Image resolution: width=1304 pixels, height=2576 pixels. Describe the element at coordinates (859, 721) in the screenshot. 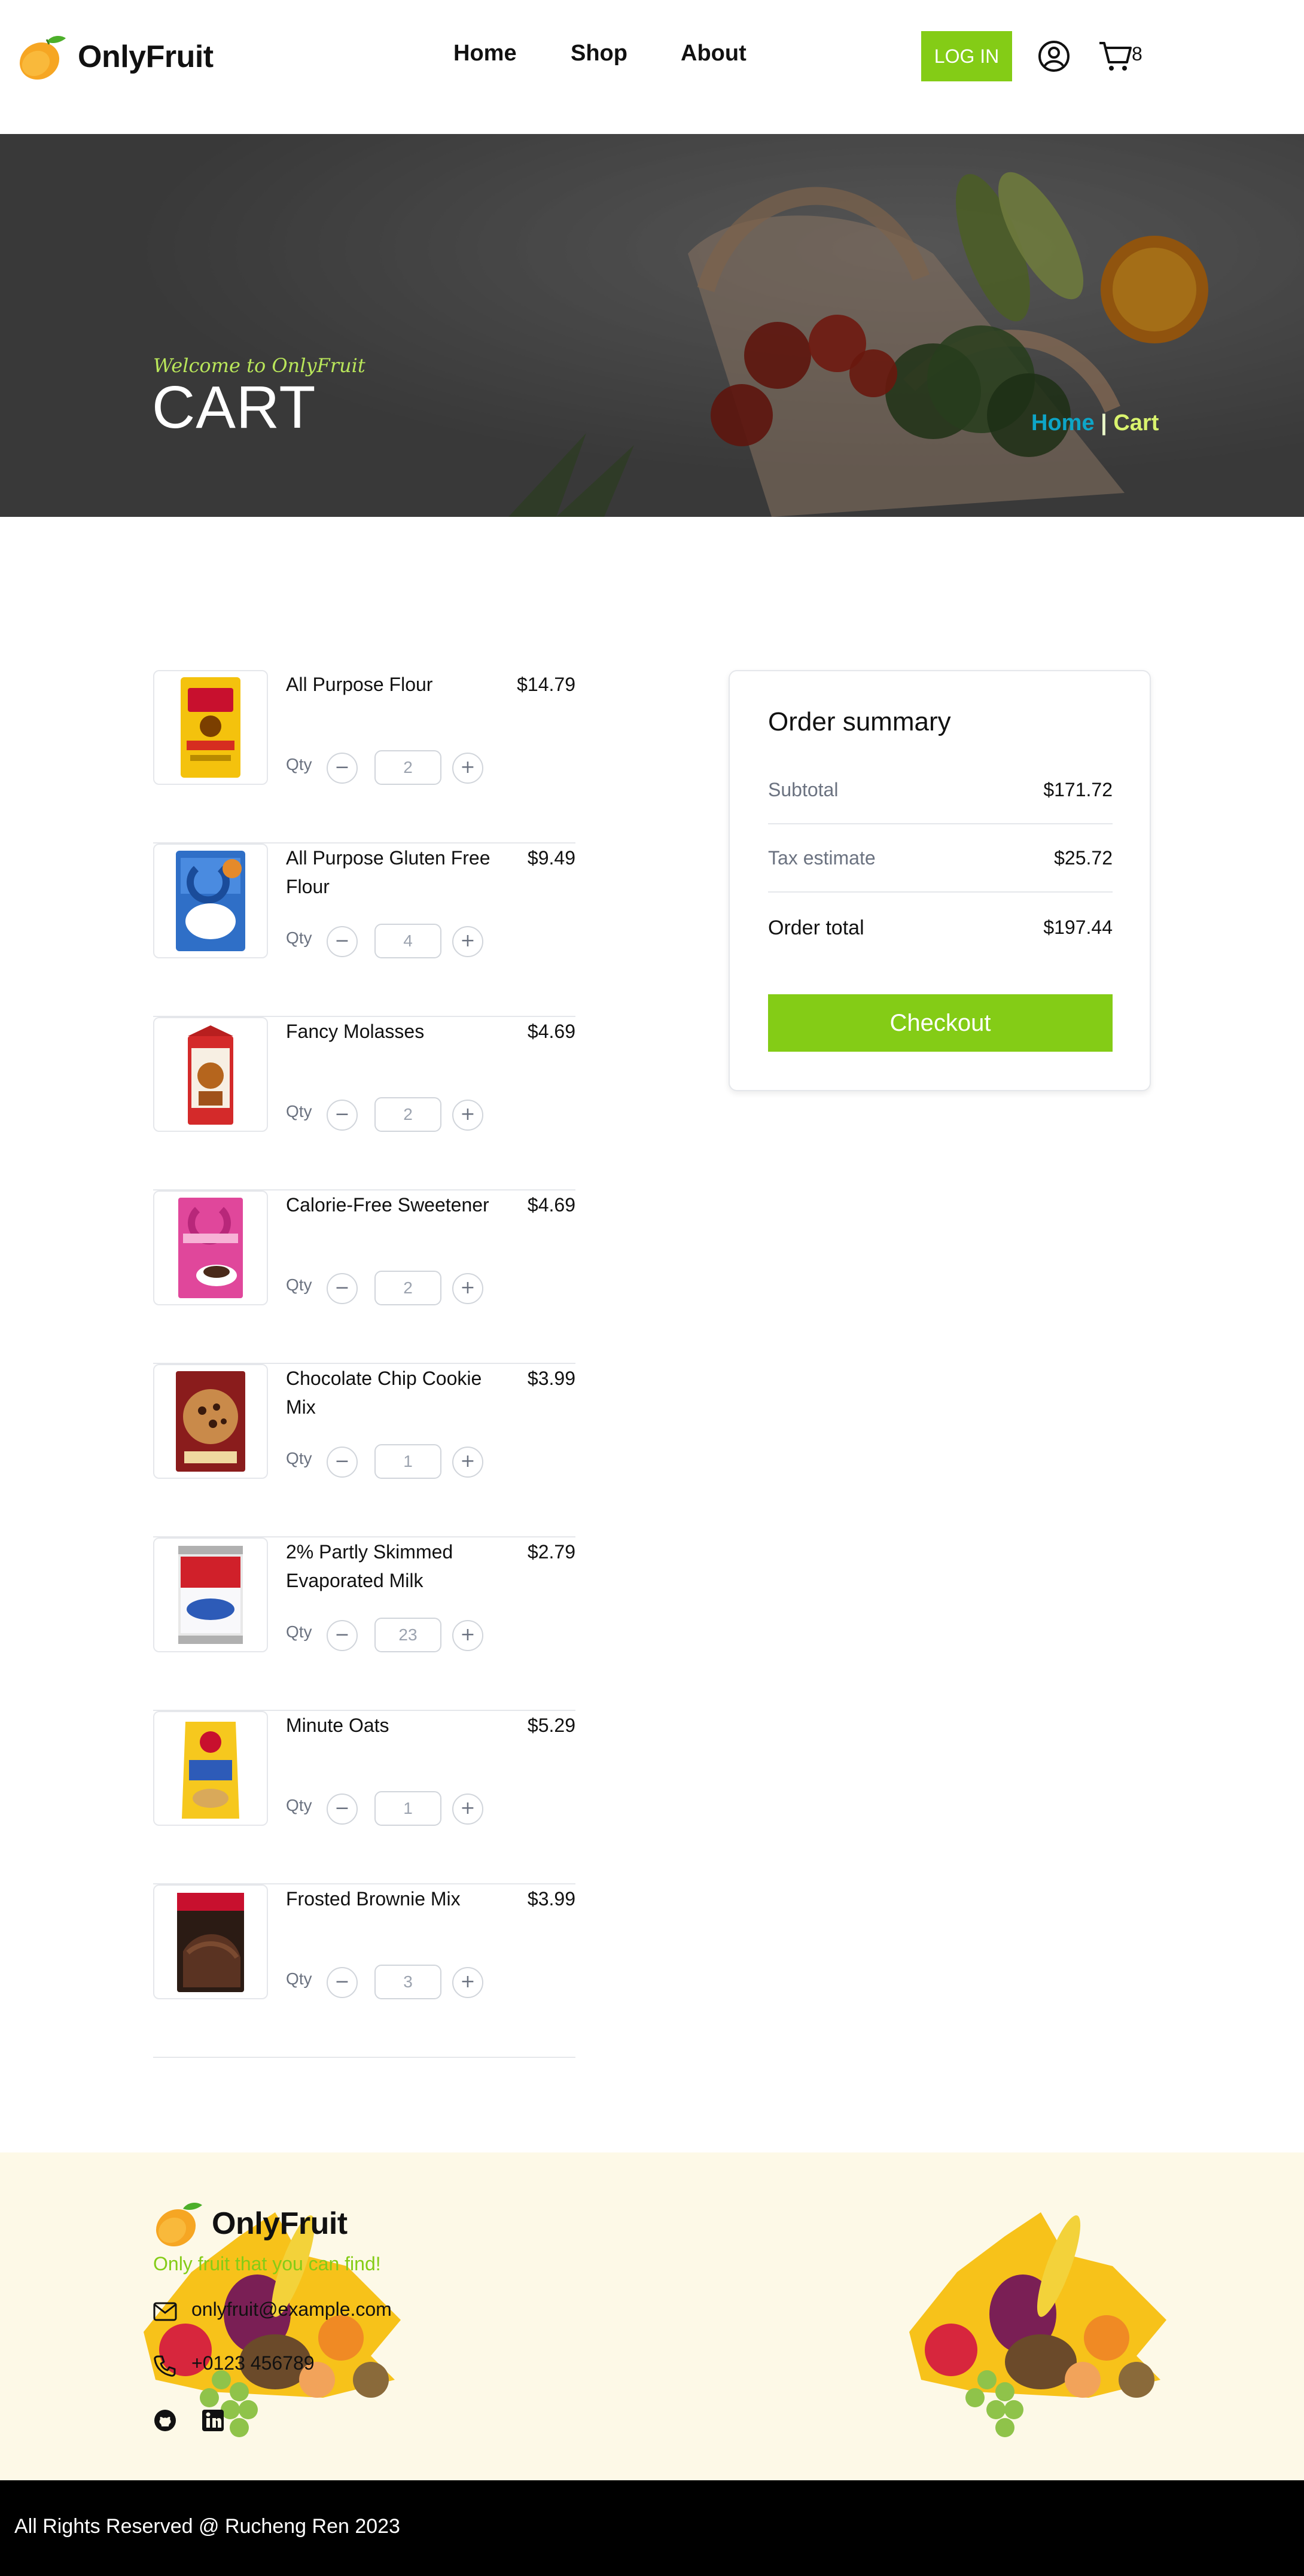

I see `order-summary-title: Order summary` at that location.